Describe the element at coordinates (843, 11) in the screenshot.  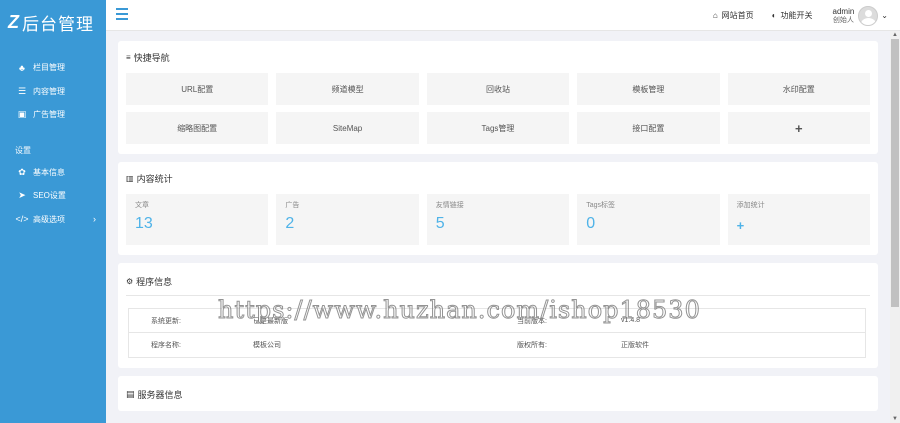
I see `user-name: admin` at that location.